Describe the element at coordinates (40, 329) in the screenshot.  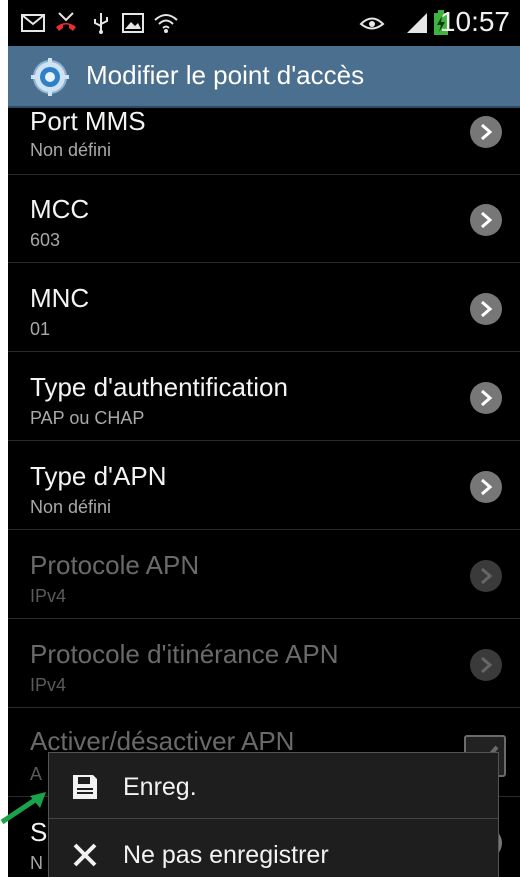
I see `setting-value: 01` at that location.